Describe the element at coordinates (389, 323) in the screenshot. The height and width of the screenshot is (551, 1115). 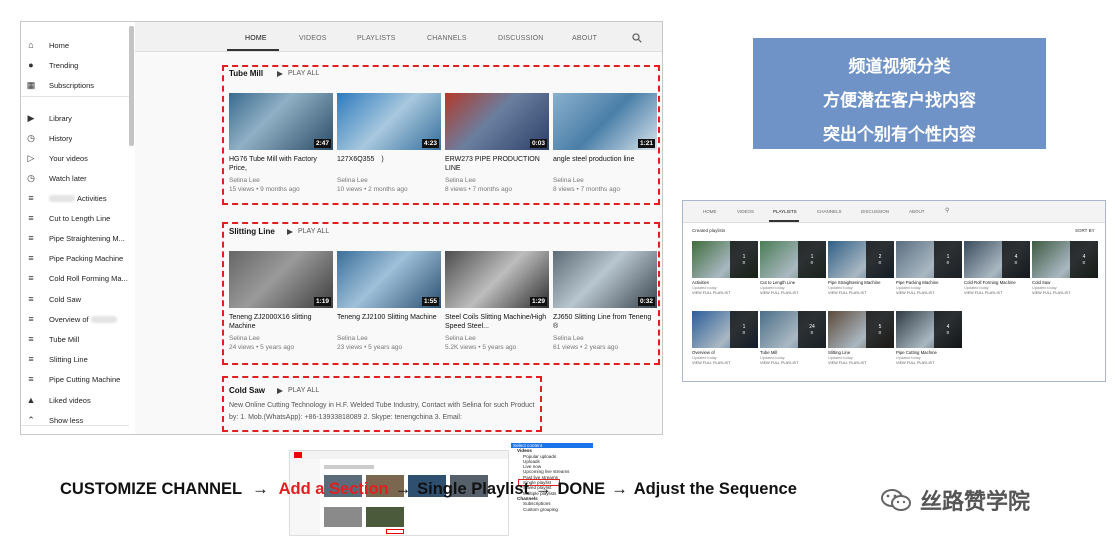
I see `video-title: Teneng ZJ2100 Slitting Machine` at that location.